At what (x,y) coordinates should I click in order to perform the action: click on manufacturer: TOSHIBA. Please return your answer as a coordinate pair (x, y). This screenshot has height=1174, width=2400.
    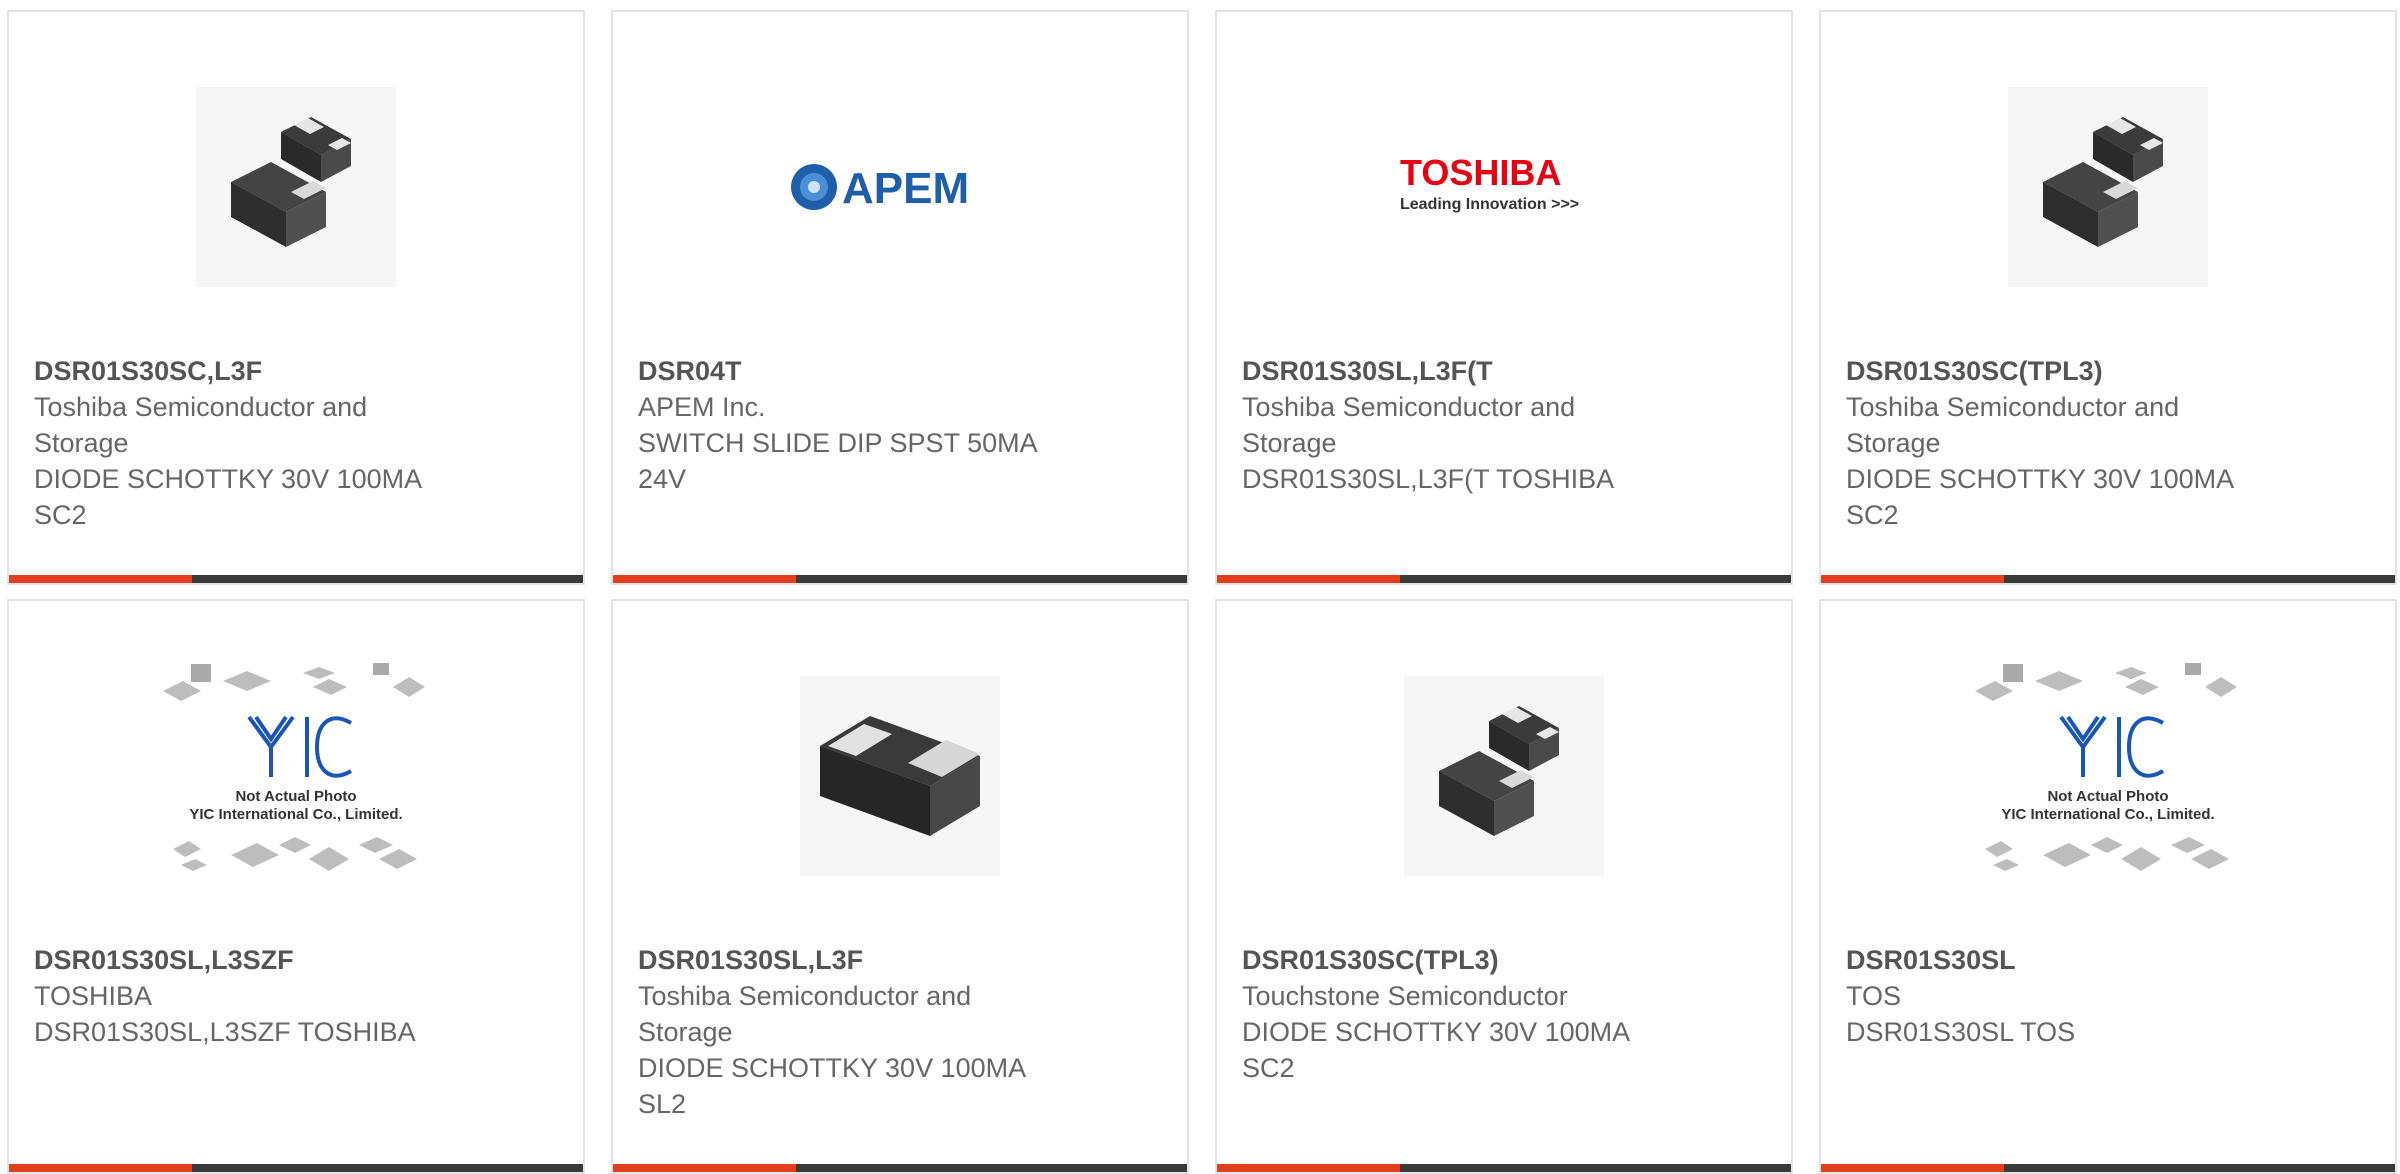
    Looking at the image, I should click on (93, 996).